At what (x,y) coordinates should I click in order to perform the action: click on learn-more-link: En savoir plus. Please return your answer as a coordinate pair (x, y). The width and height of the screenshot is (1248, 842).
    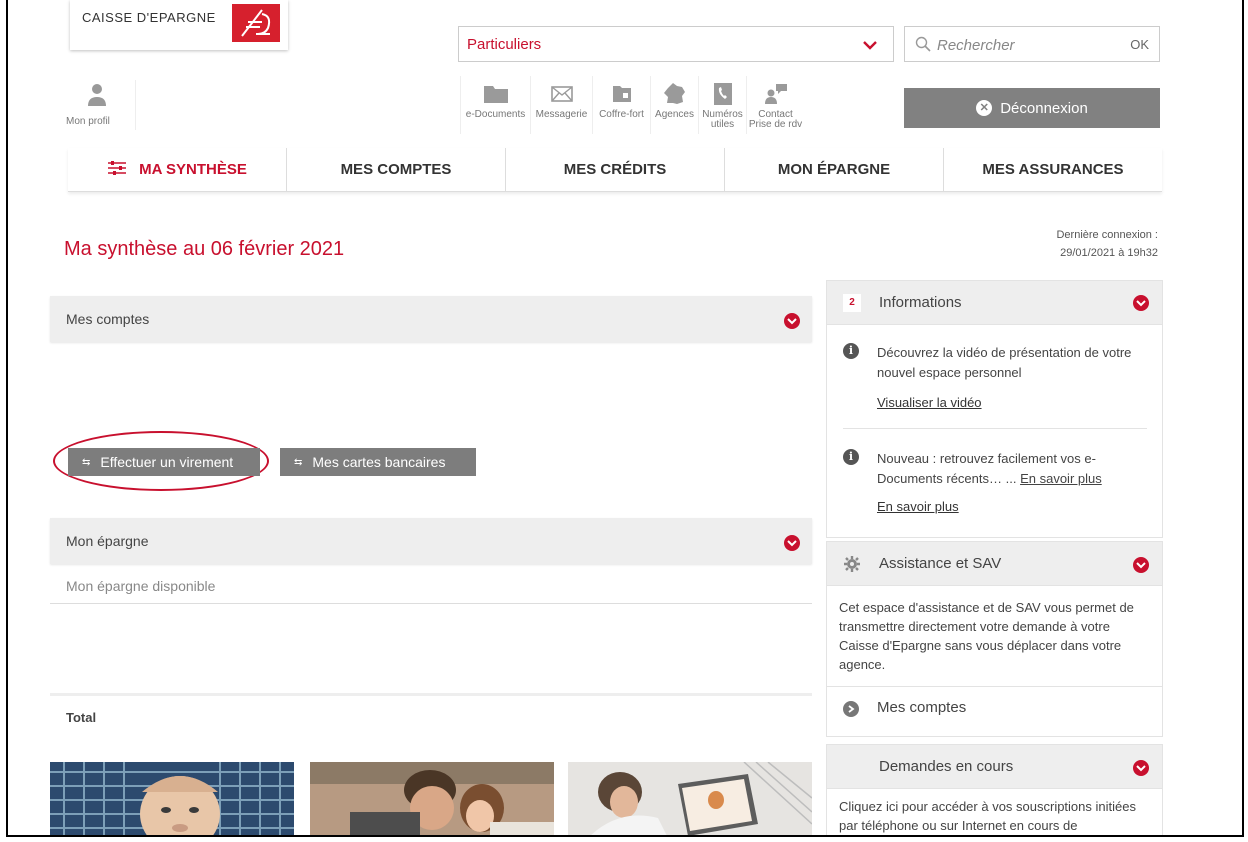
    Looking at the image, I should click on (918, 506).